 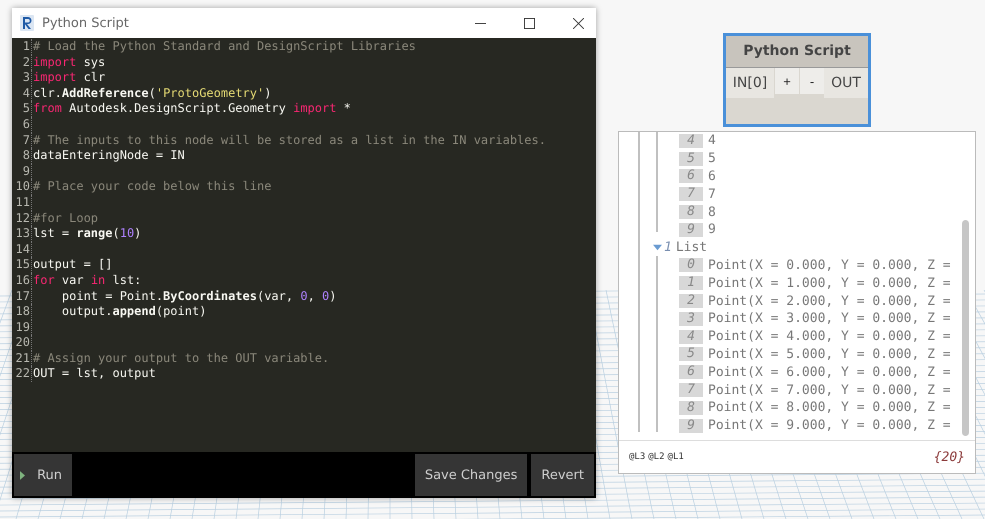 I want to click on save-changes-button: Save Changes, so click(x=471, y=475).